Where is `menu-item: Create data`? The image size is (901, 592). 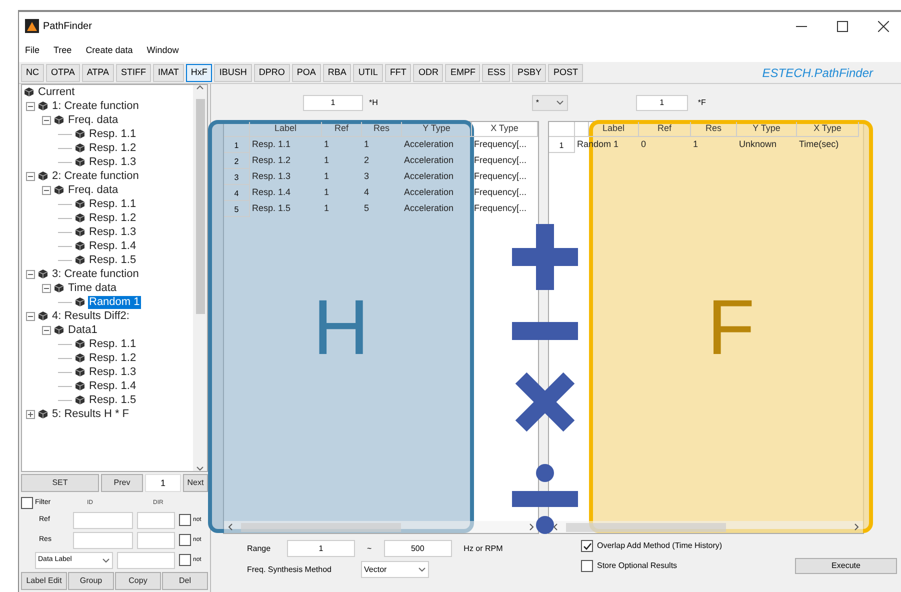 menu-item: Create data is located at coordinates (109, 51).